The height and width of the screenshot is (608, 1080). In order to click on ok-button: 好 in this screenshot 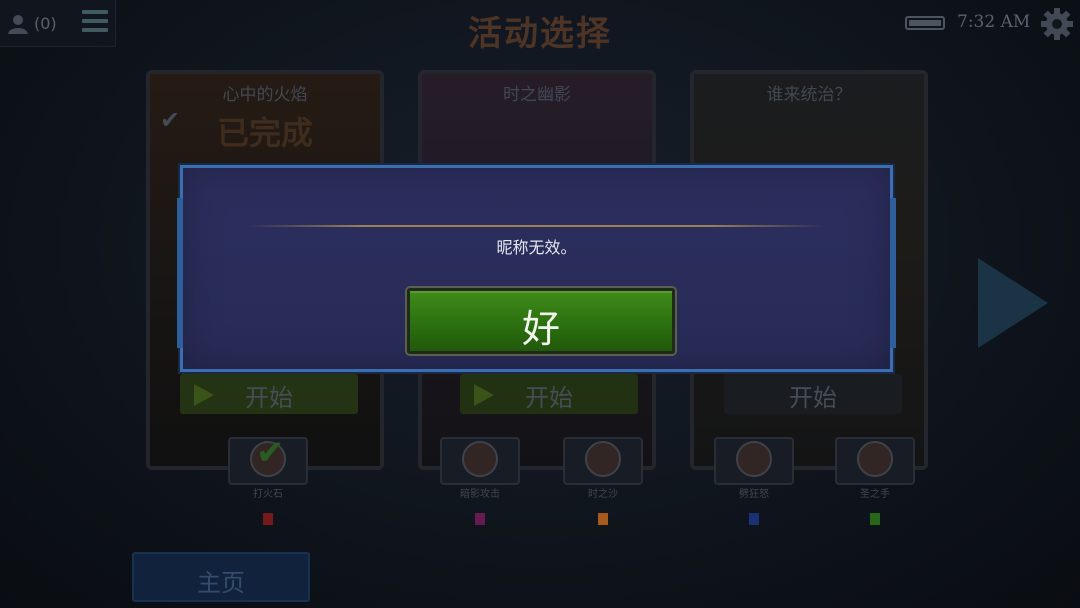, I will do `click(541, 321)`.